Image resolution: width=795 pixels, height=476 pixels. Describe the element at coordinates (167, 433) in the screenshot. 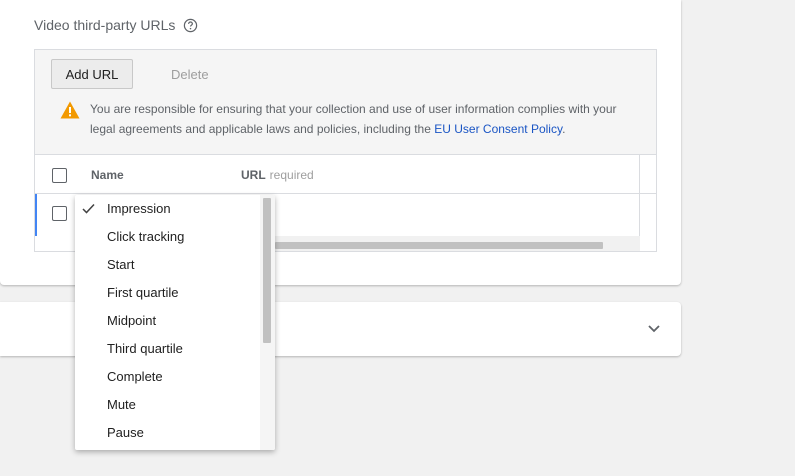

I see `menu-item-pause: Pause` at that location.